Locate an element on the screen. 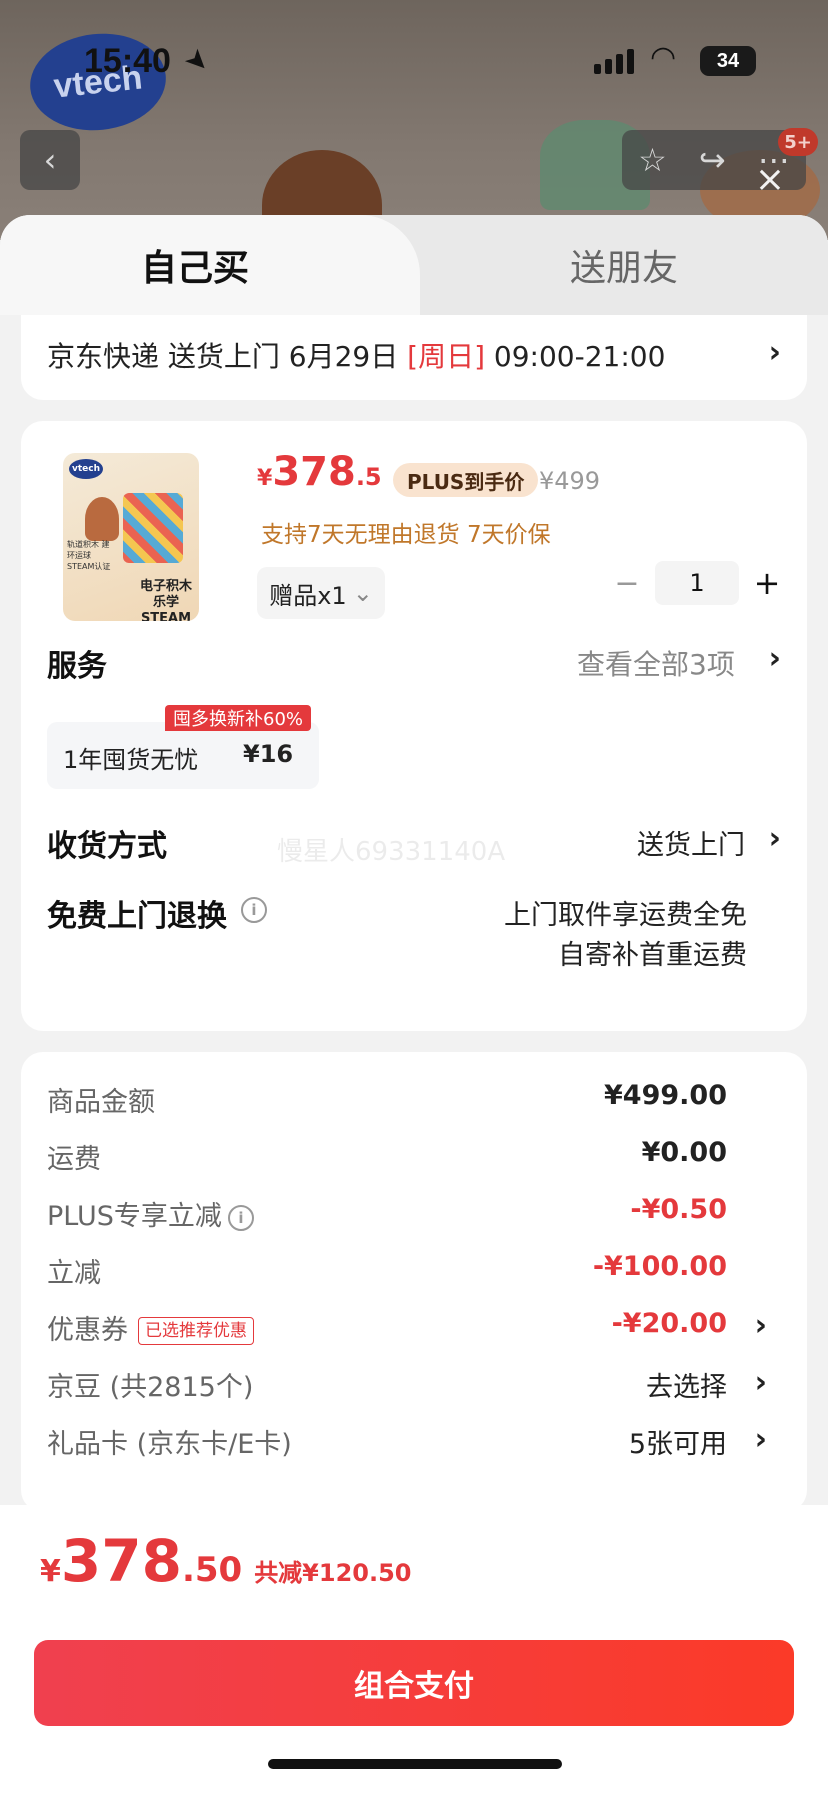 This screenshot has height=1796, width=828. guarantee-text: 支持7天无理由退货 7天价保 is located at coordinates (406, 535).